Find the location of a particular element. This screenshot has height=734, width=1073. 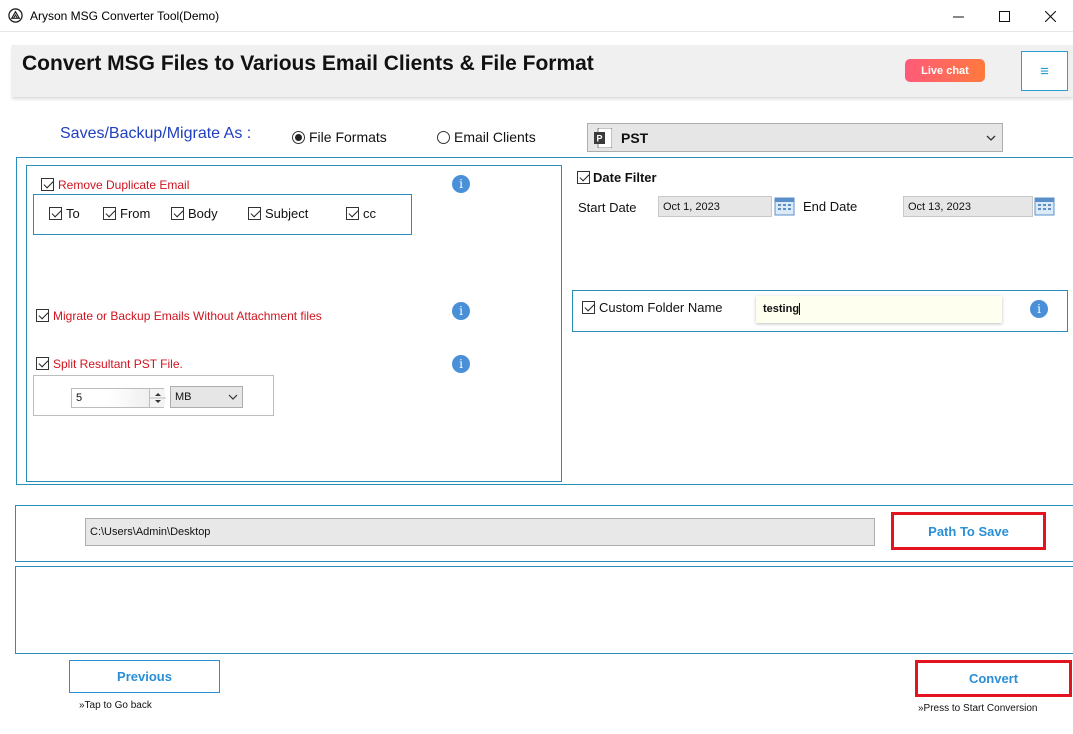

end-date-value: Oct 13, 2023 is located at coordinates (939, 207).